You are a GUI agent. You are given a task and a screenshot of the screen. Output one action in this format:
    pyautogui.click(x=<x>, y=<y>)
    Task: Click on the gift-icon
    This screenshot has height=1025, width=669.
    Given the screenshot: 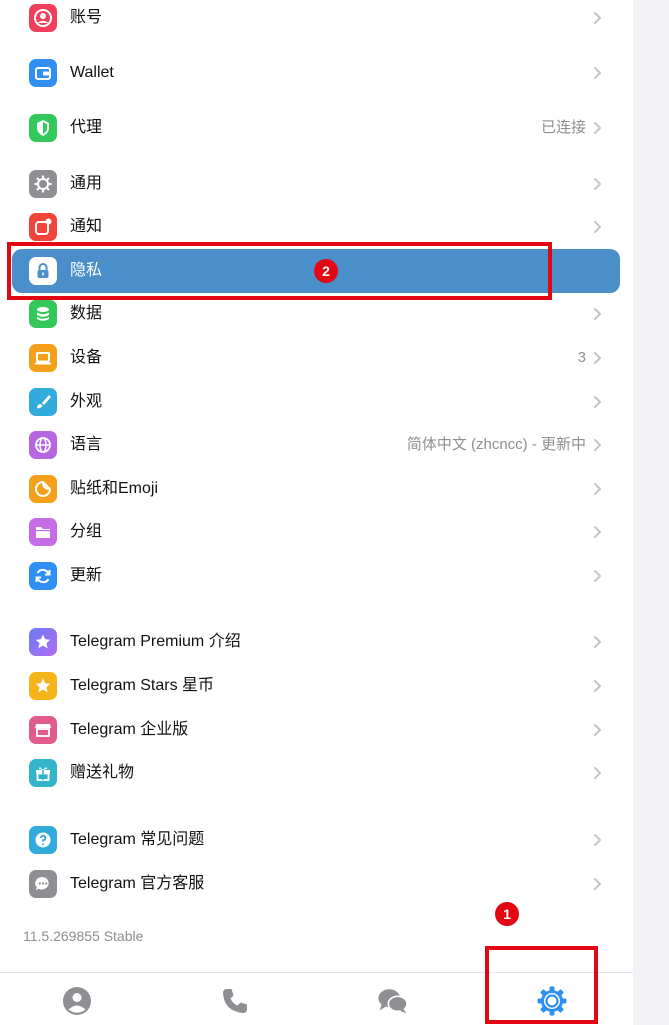 What is the action you would take?
    pyautogui.click(x=43, y=773)
    